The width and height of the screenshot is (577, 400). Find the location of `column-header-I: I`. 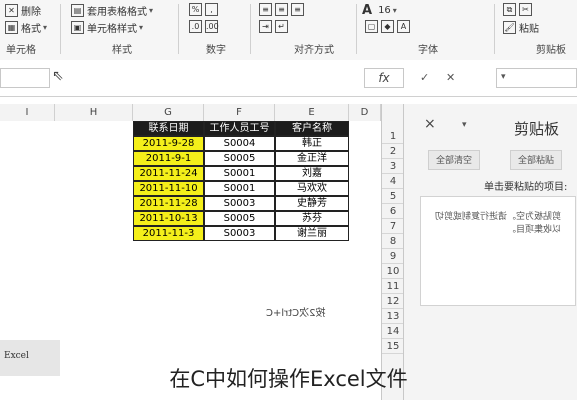

column-header-I: I is located at coordinates (27, 112).